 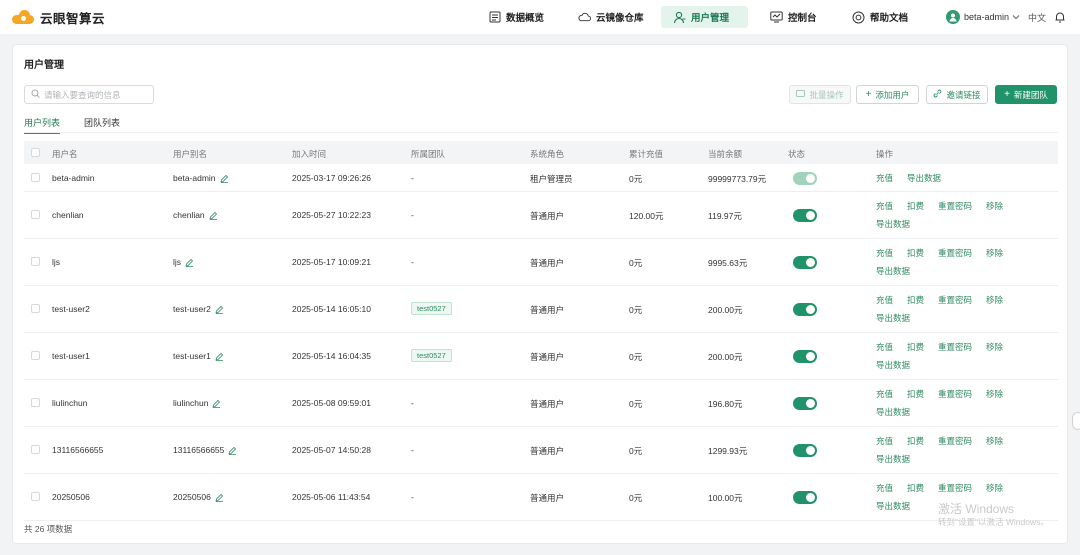 What do you see at coordinates (793, 17) in the screenshot?
I see `nav-console: 控制台` at bounding box center [793, 17].